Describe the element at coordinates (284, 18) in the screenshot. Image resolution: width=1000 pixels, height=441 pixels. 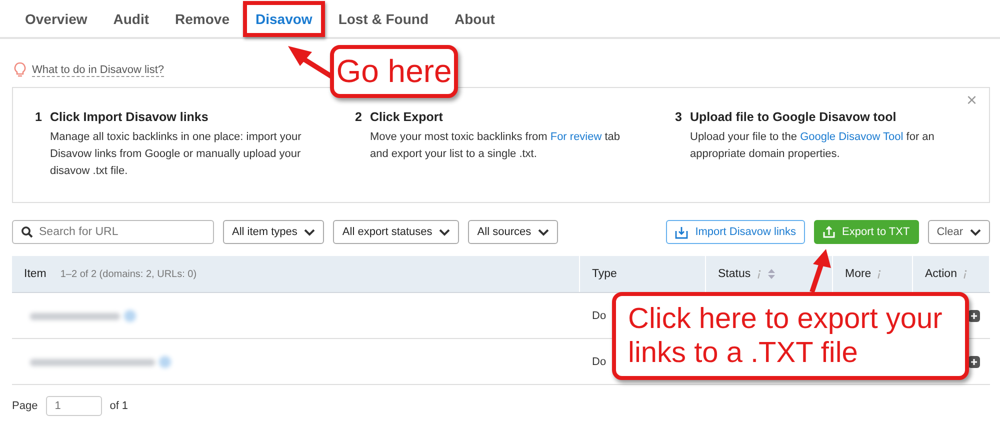
I see `tab: Disavow` at that location.